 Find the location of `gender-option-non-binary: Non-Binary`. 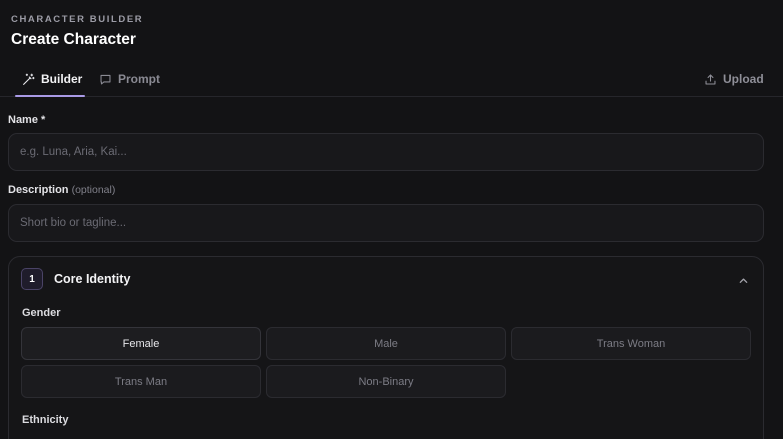

gender-option-non-binary: Non-Binary is located at coordinates (386, 381).